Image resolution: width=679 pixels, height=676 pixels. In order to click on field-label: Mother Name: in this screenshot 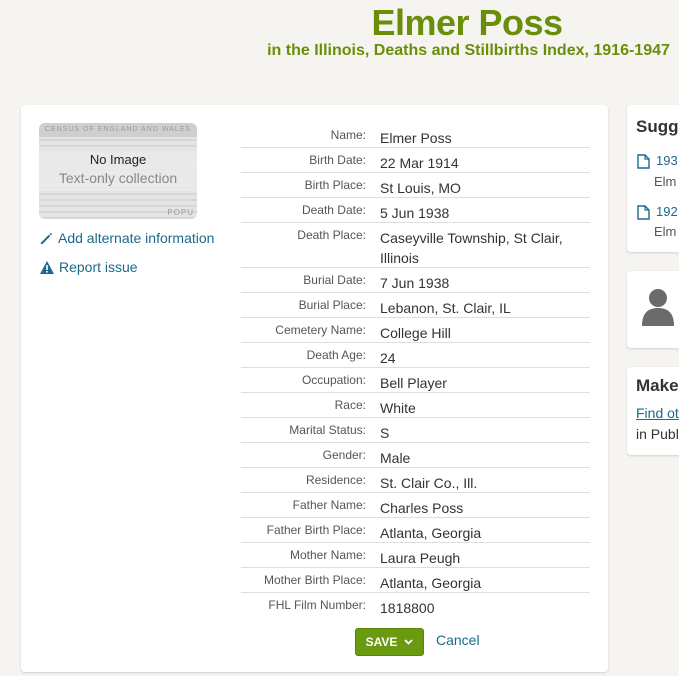, I will do `click(327, 555)`.